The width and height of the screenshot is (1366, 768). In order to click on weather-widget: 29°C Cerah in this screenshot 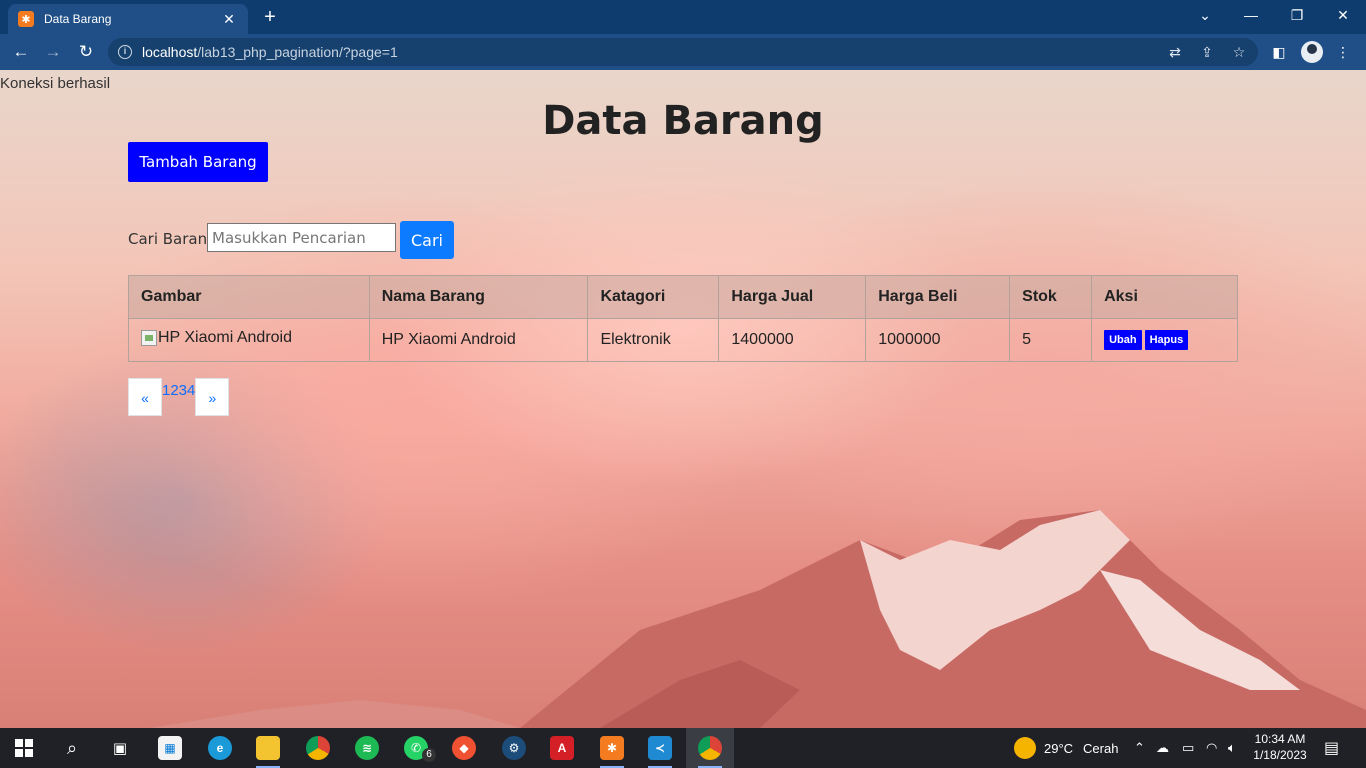, I will do `click(1066, 748)`.